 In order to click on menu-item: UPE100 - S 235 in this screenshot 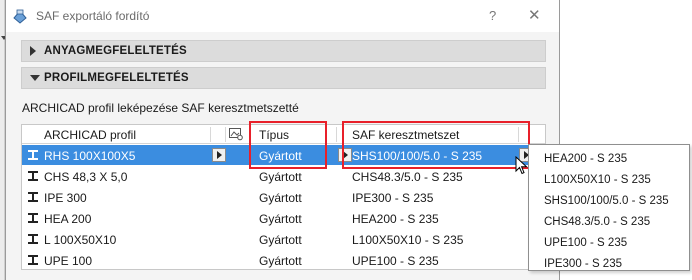, I will do `click(585, 243)`.